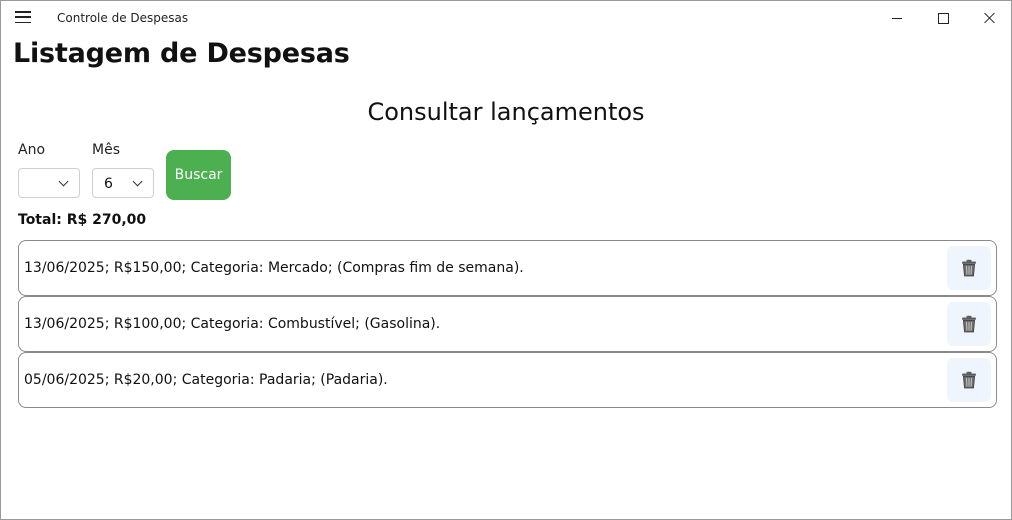  I want to click on minimize-icon, so click(897, 18).